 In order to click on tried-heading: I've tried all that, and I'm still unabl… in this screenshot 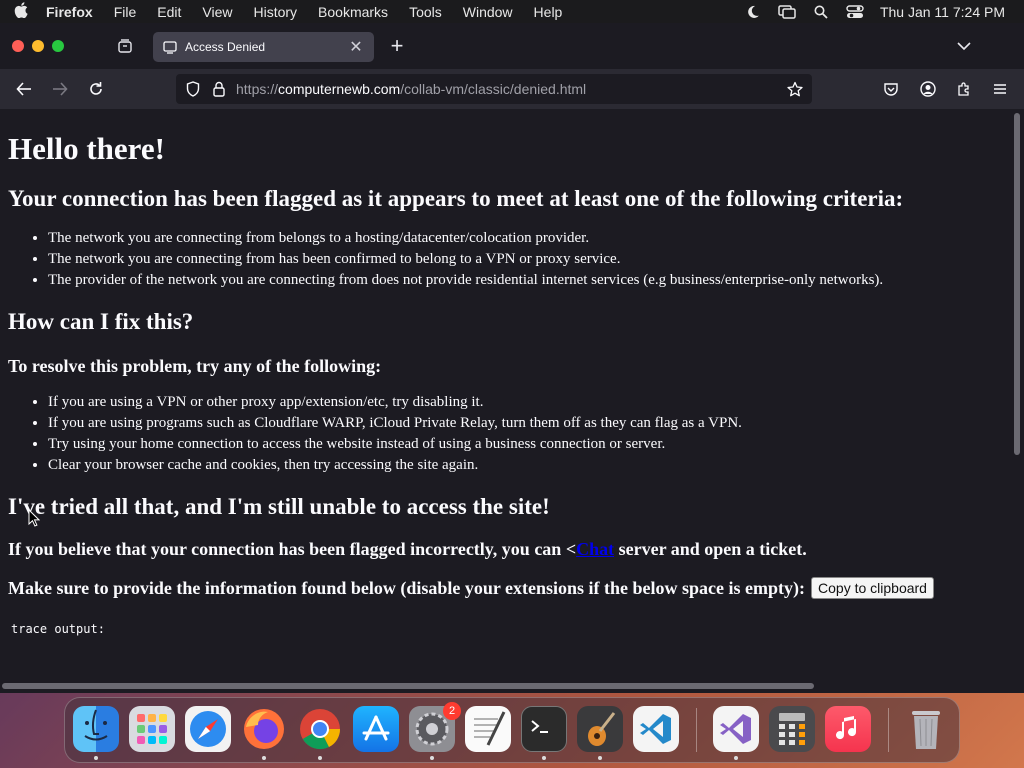, I will do `click(279, 506)`.